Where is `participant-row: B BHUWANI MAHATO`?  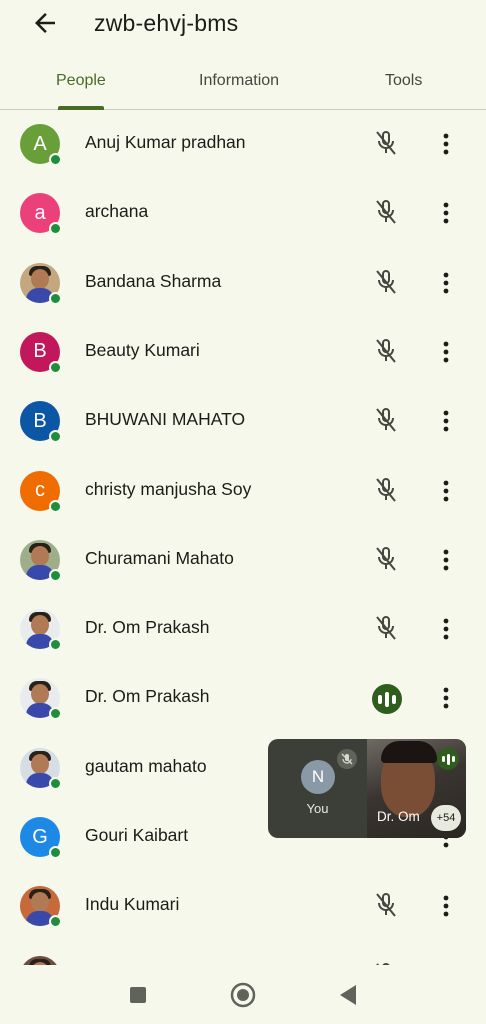
participant-row: B BHUWANI MAHATO is located at coordinates (243, 421).